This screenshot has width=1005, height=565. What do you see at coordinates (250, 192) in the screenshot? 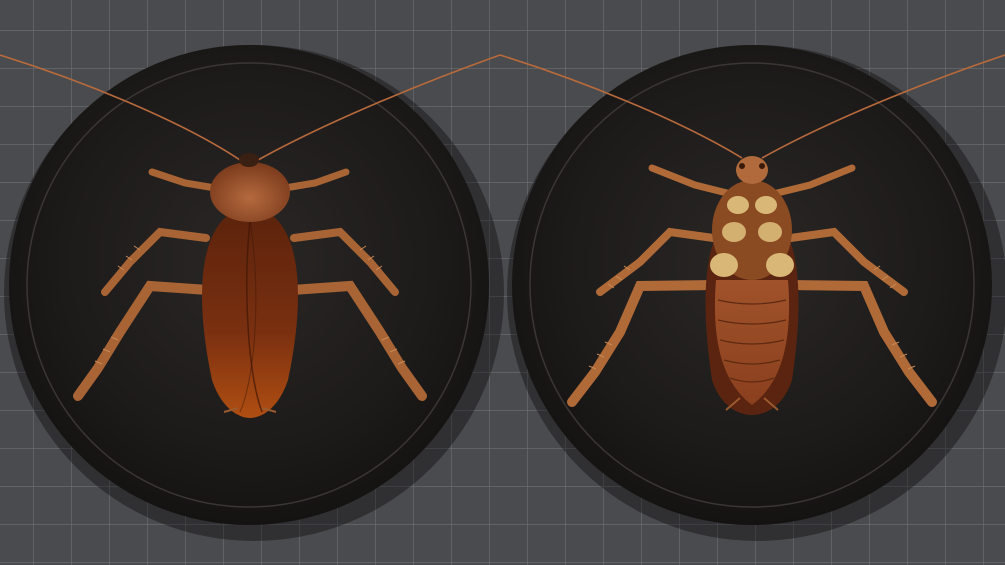
I see `pronotum` at bounding box center [250, 192].